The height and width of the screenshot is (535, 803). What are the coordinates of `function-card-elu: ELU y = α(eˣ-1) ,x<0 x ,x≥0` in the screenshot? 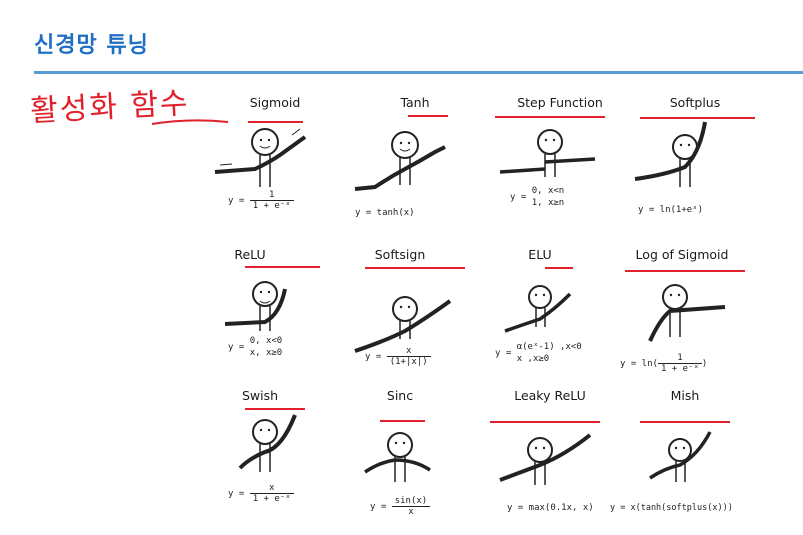 It's located at (560, 319).